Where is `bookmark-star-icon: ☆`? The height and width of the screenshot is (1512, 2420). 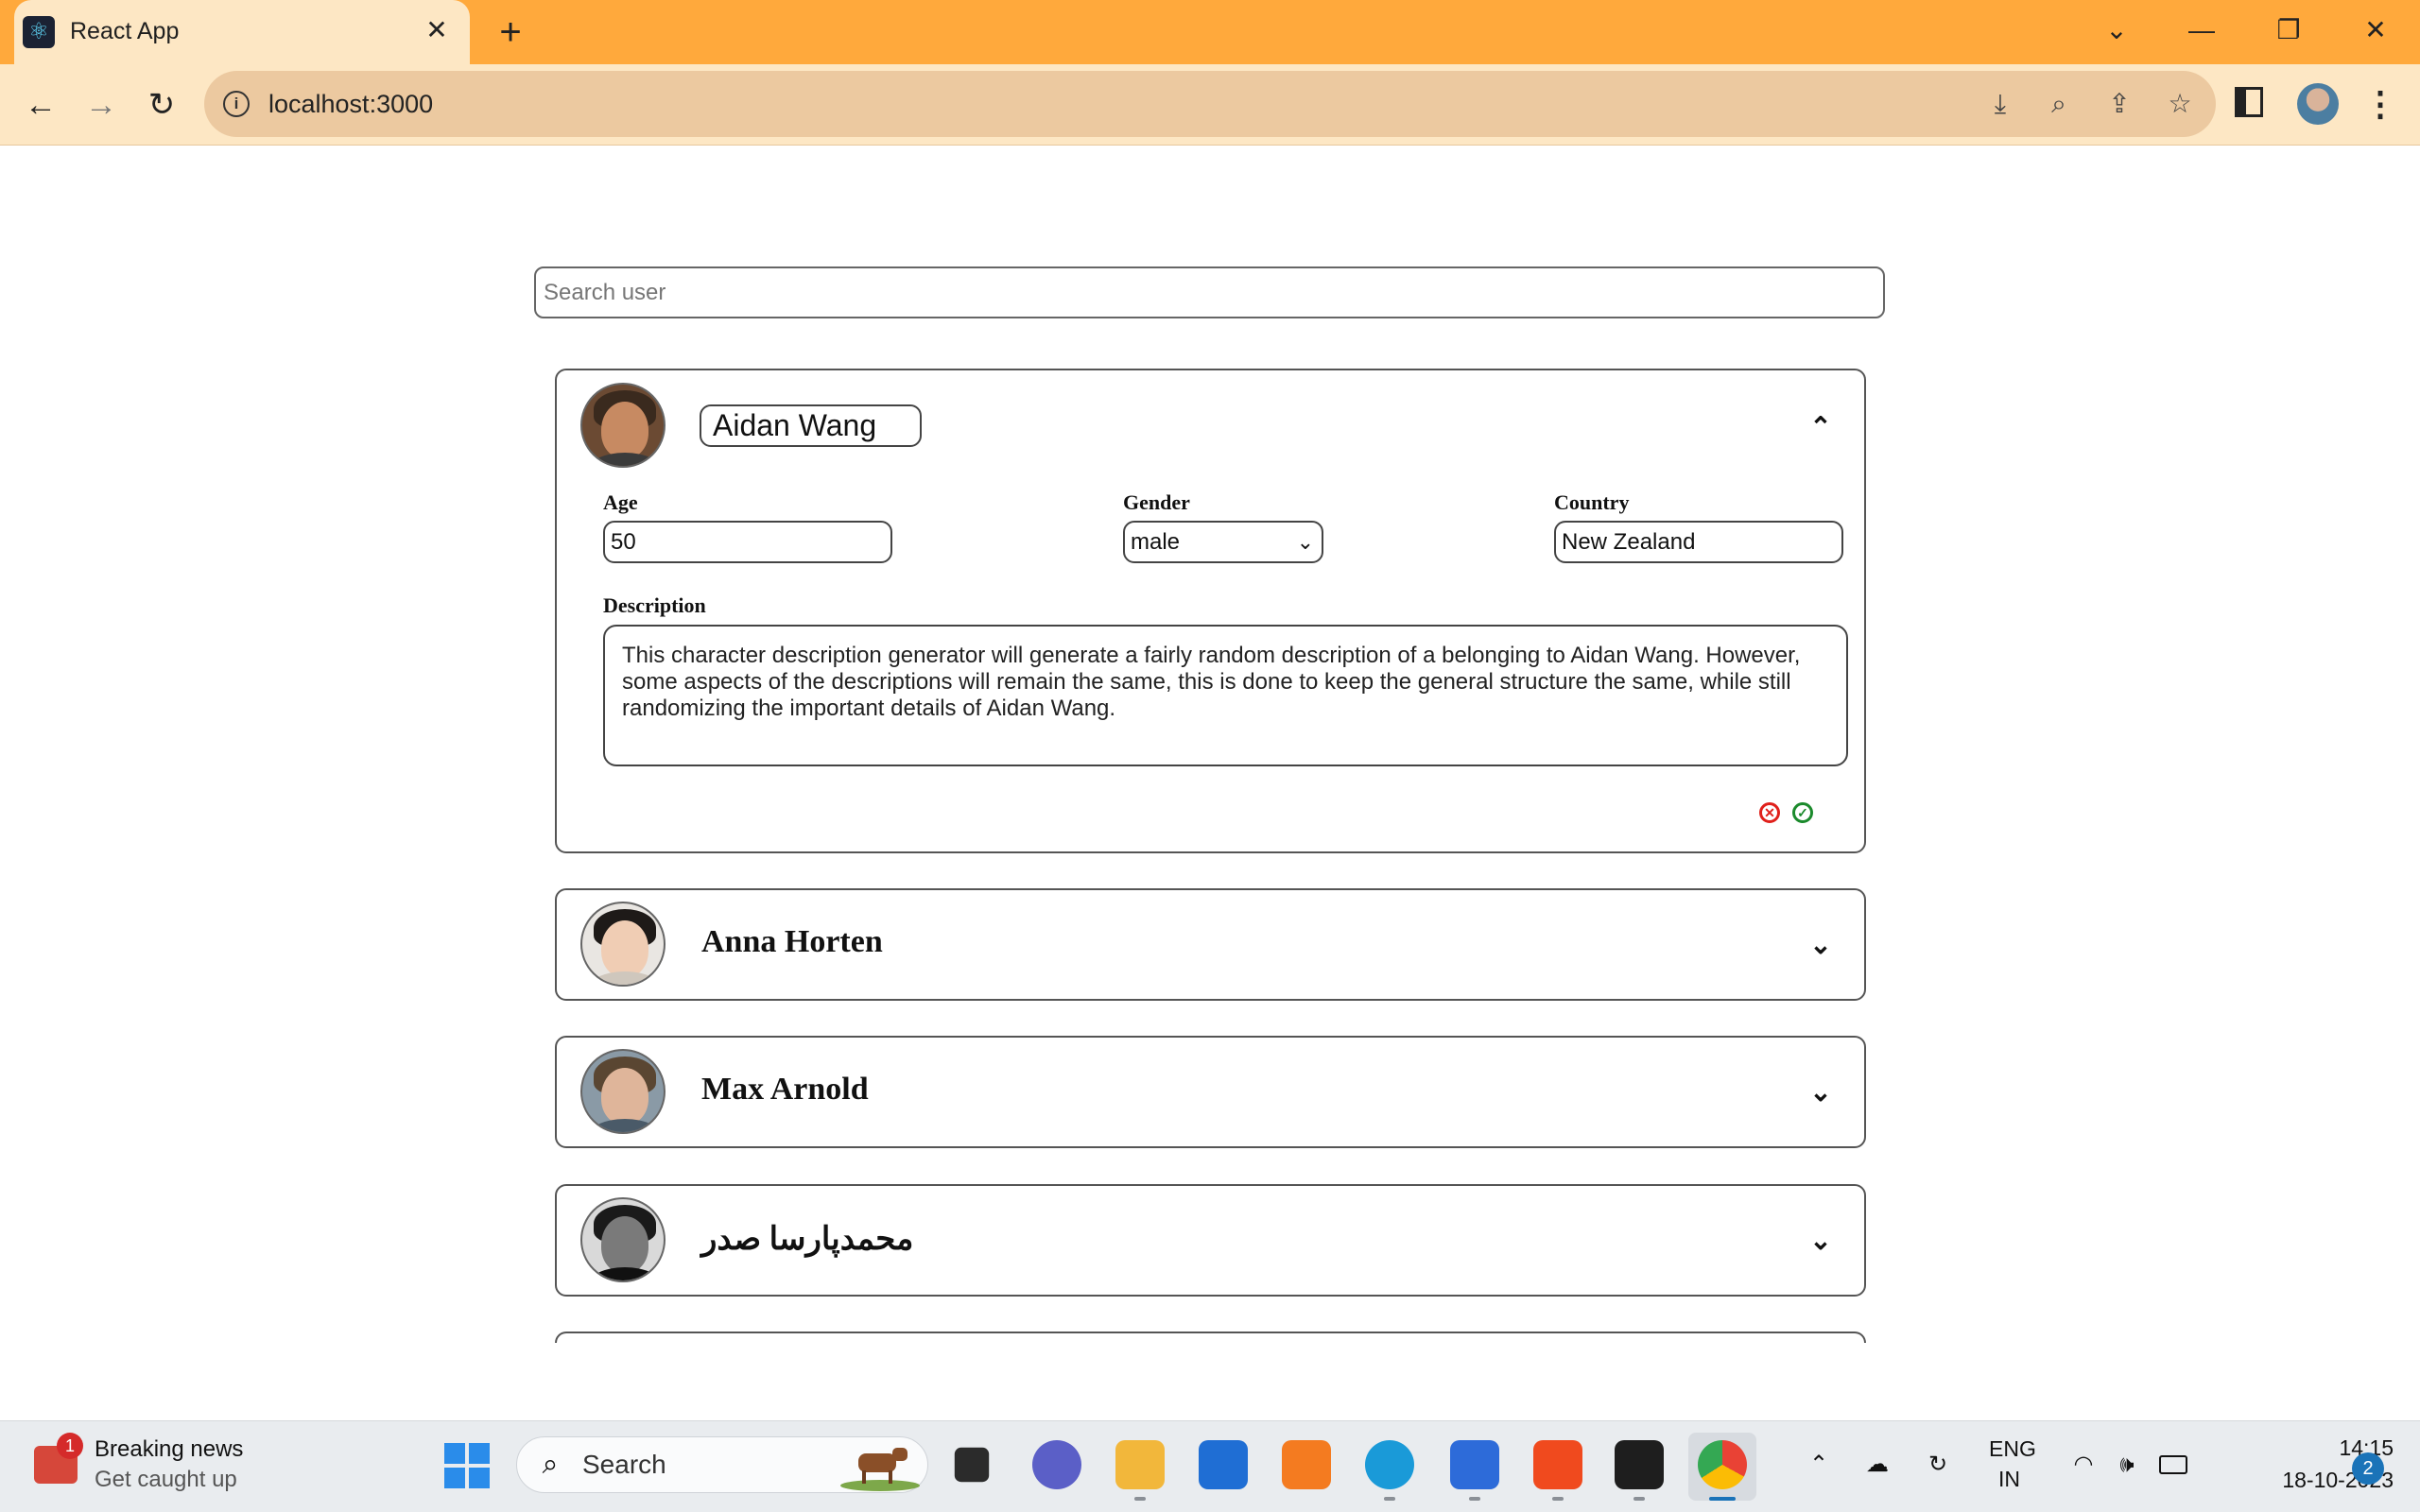
bookmark-star-icon: ☆ is located at coordinates (2180, 104).